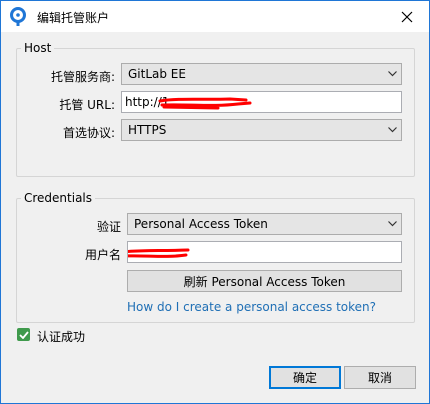 Image resolution: width=430 pixels, height=404 pixels. What do you see at coordinates (102, 255) in the screenshot?
I see `username-label: 用户名` at bounding box center [102, 255].